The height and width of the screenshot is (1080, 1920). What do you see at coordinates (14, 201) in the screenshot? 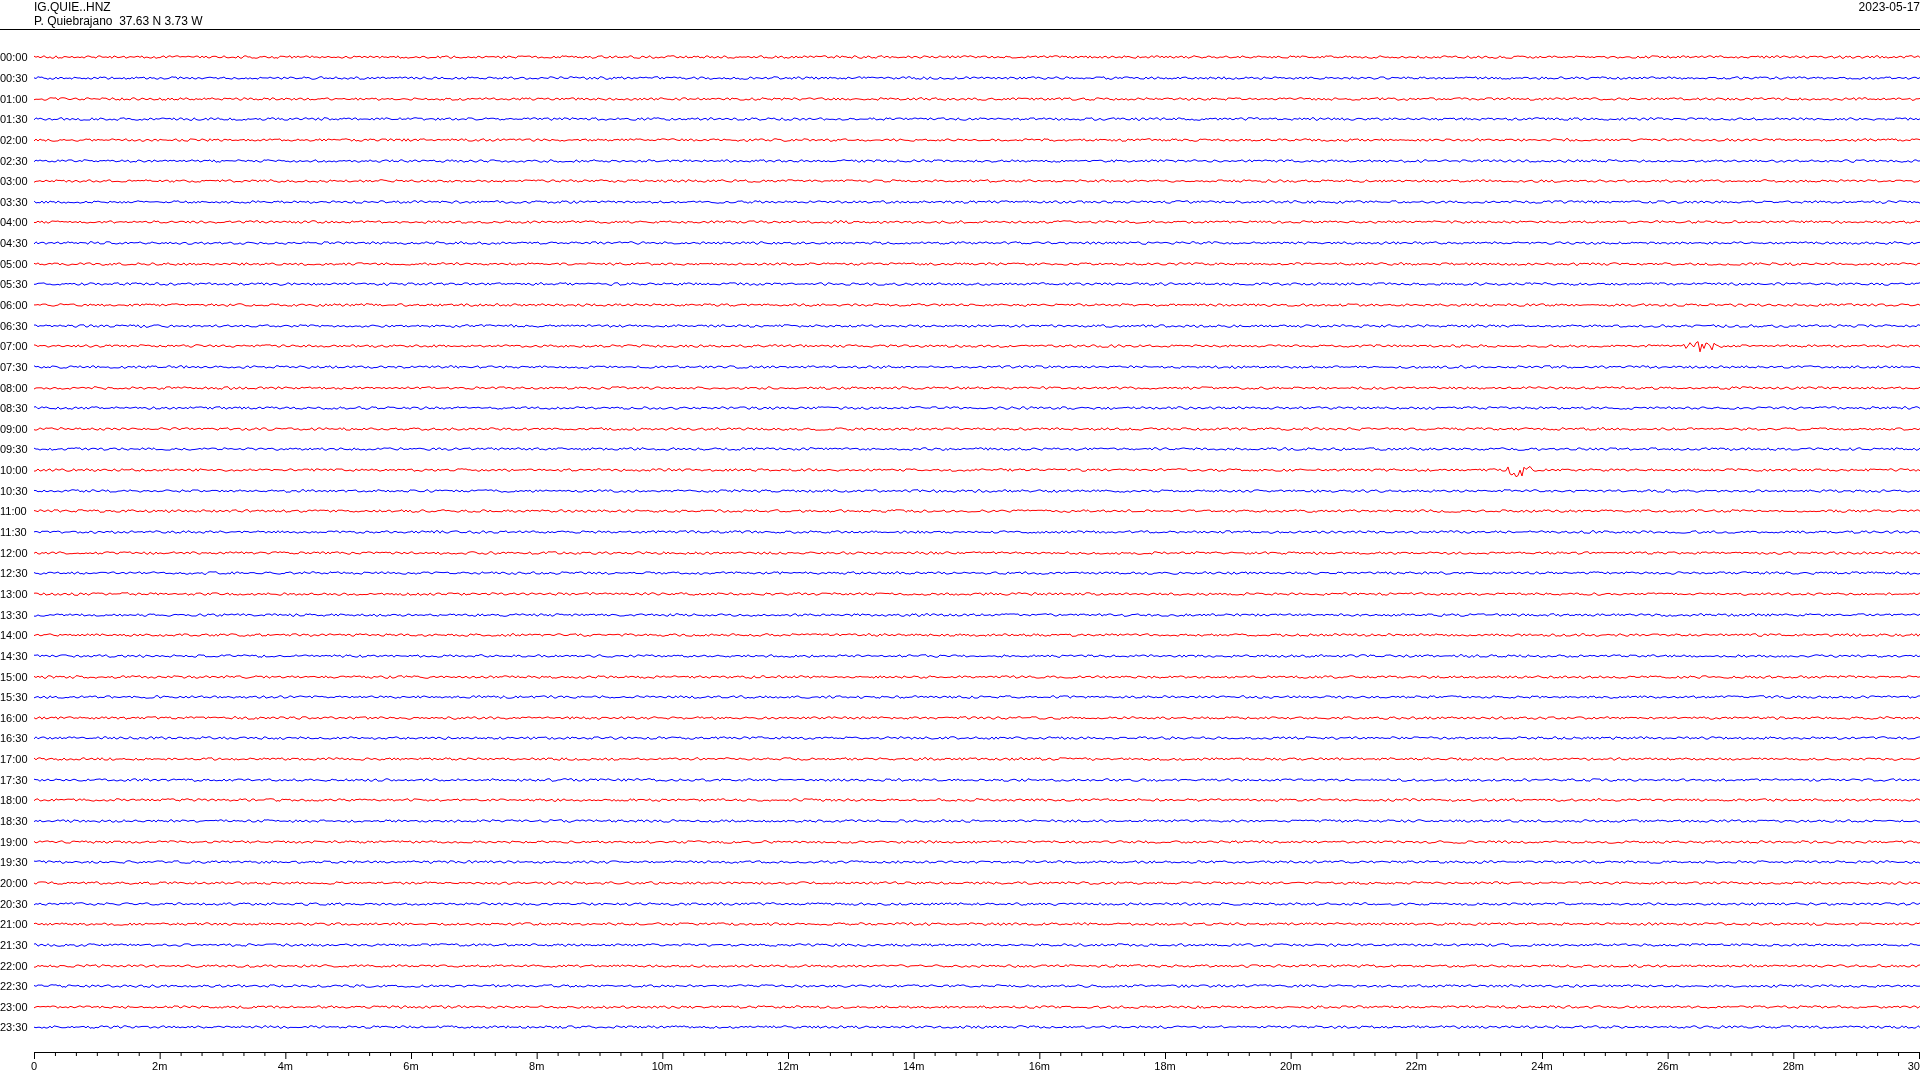
I see `time-label: 03:30` at bounding box center [14, 201].